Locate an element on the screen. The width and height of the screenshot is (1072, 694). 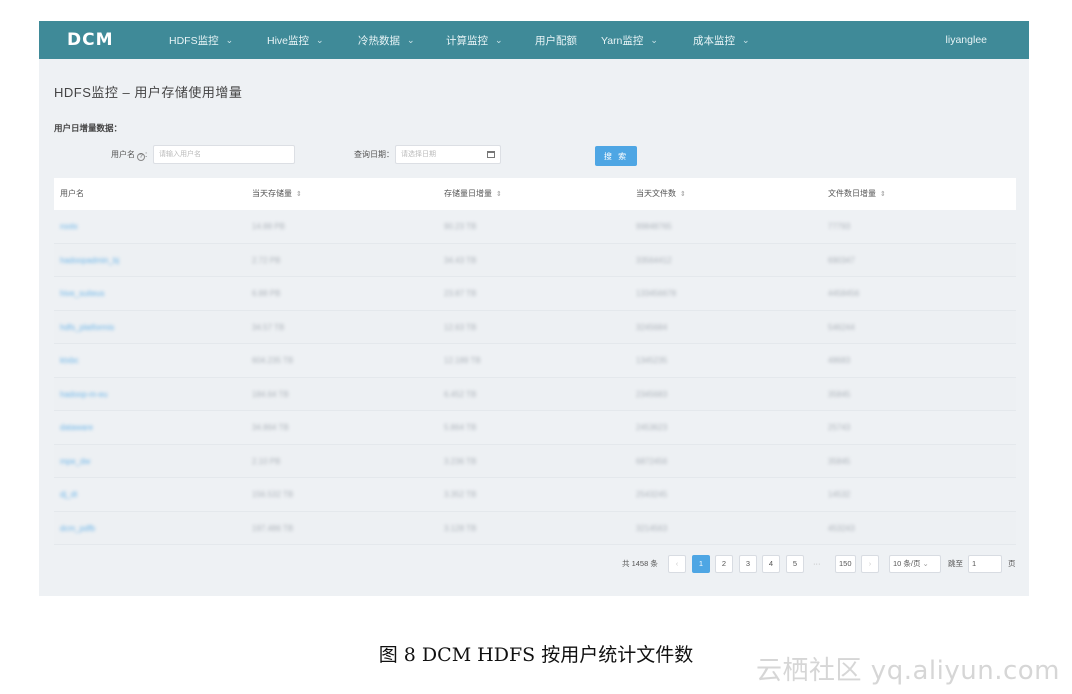
table-cell: 6.88 PB is located at coordinates (266, 293).